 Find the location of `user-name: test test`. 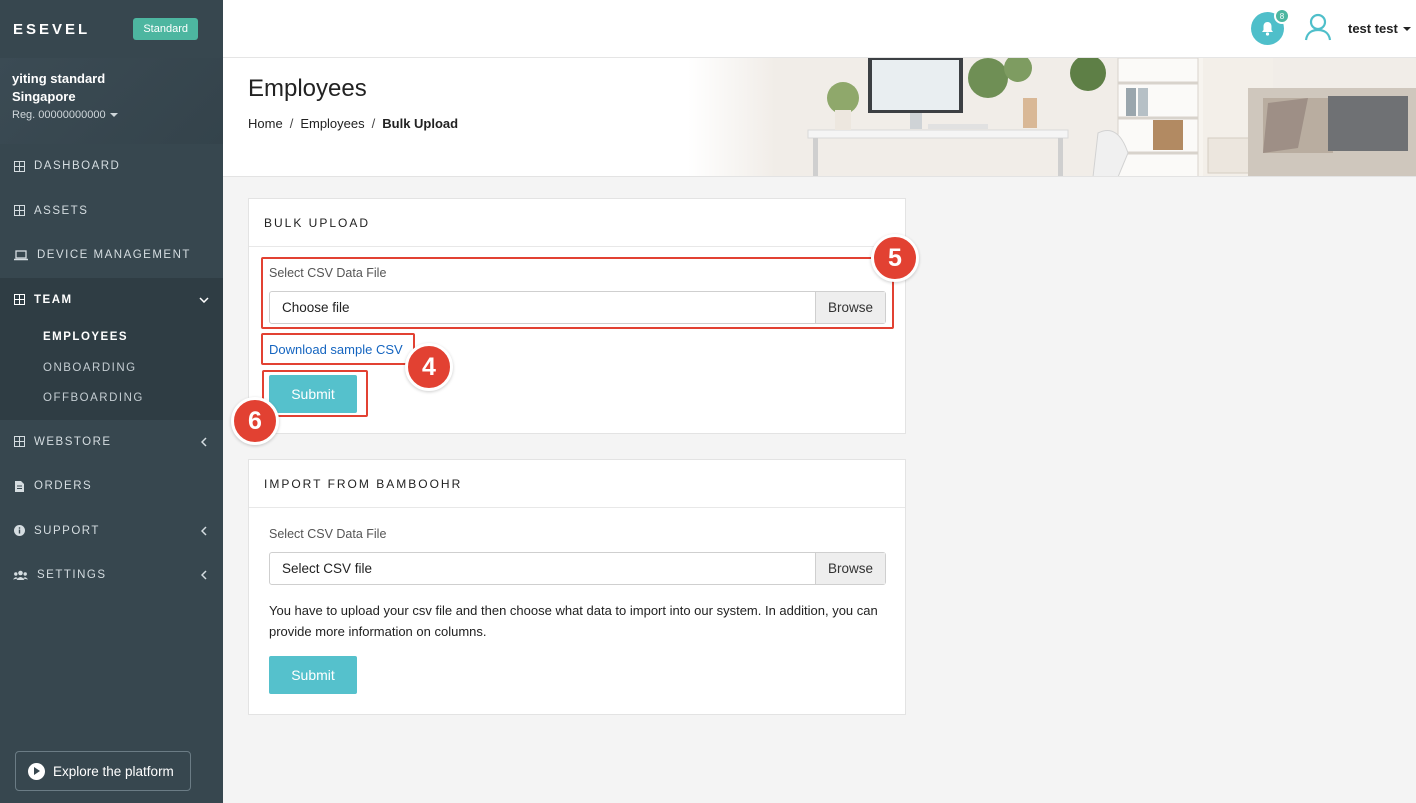

user-name: test test is located at coordinates (1373, 28).